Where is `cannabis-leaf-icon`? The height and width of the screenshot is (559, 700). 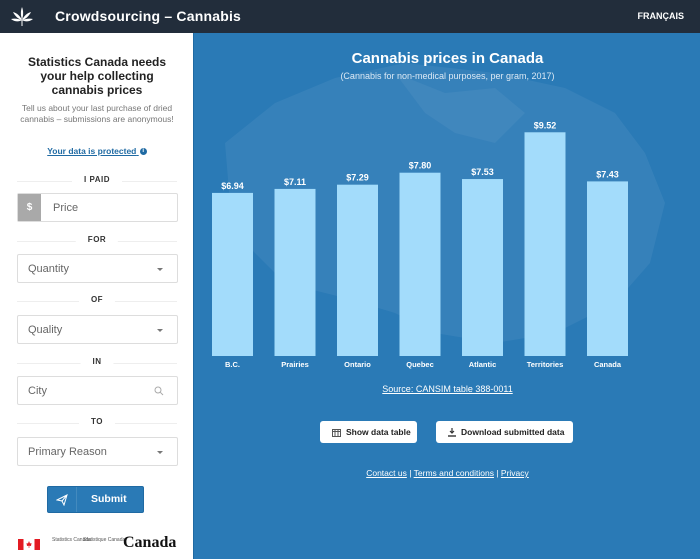
cannabis-leaf-icon is located at coordinates (22, 17).